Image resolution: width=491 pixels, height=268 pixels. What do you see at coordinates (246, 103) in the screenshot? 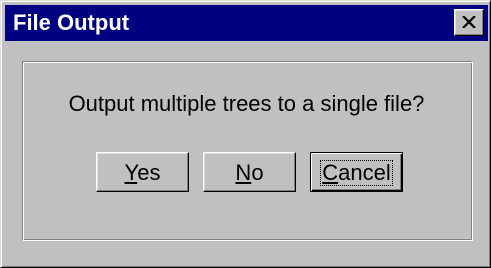
I see `dialog-message: Output multiple trees to a single file?` at bounding box center [246, 103].